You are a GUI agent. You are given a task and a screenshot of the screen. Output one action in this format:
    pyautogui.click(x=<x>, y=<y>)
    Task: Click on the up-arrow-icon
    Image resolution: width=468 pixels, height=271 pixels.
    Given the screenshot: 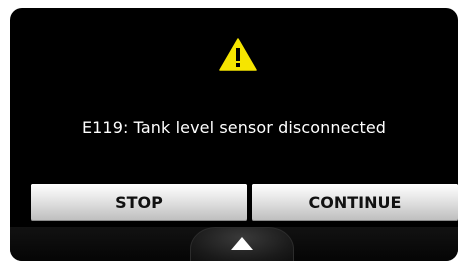 What is the action you would take?
    pyautogui.click(x=242, y=243)
    